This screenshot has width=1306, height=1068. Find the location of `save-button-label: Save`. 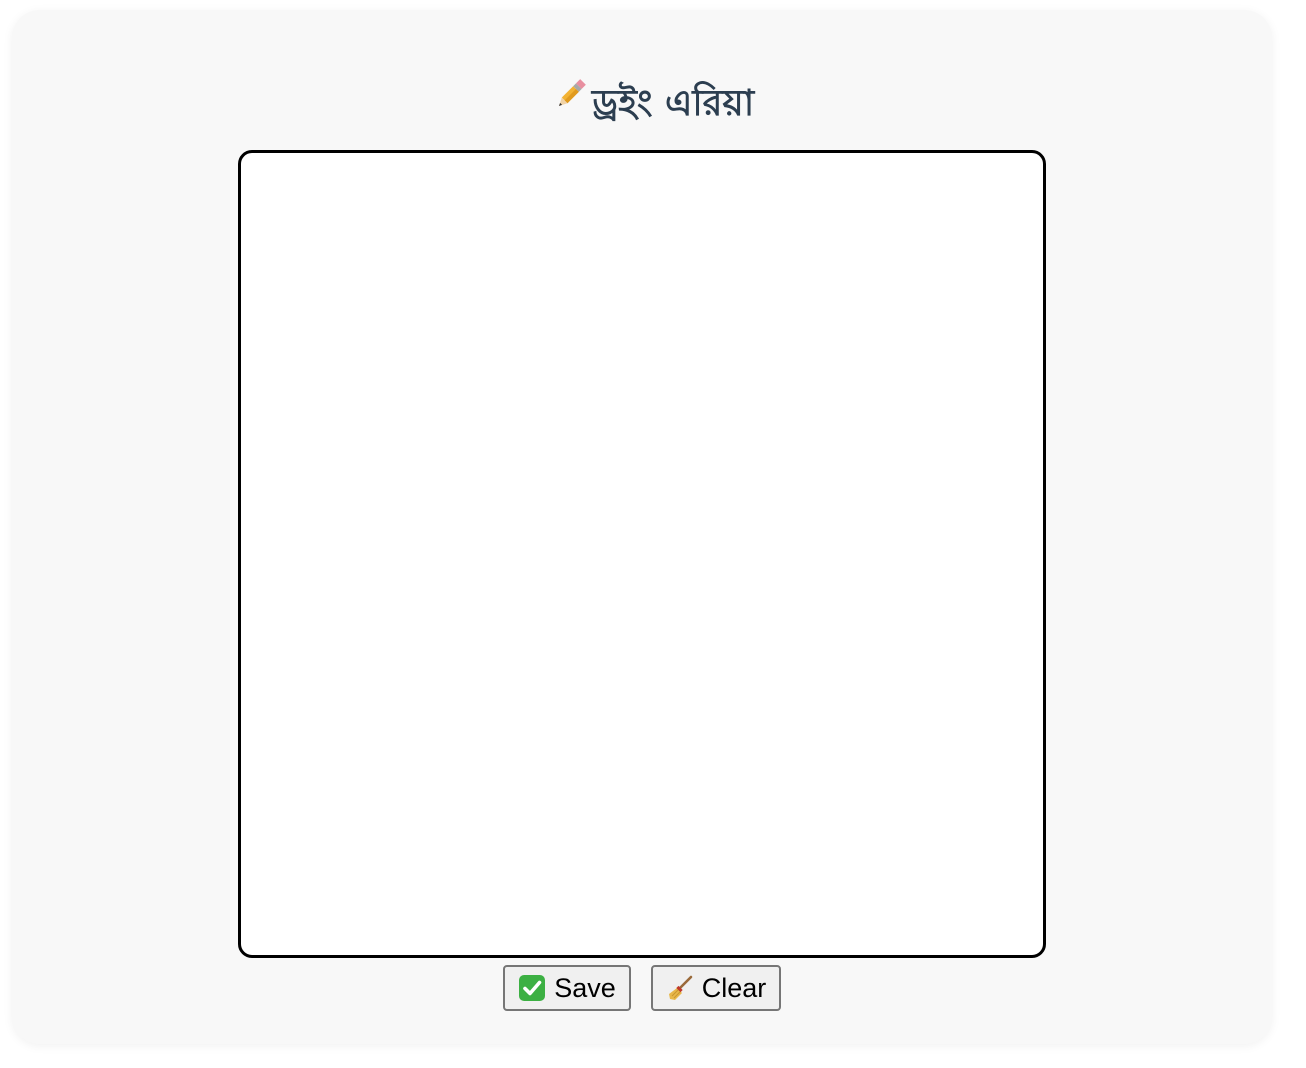

save-button-label: Save is located at coordinates (585, 987).